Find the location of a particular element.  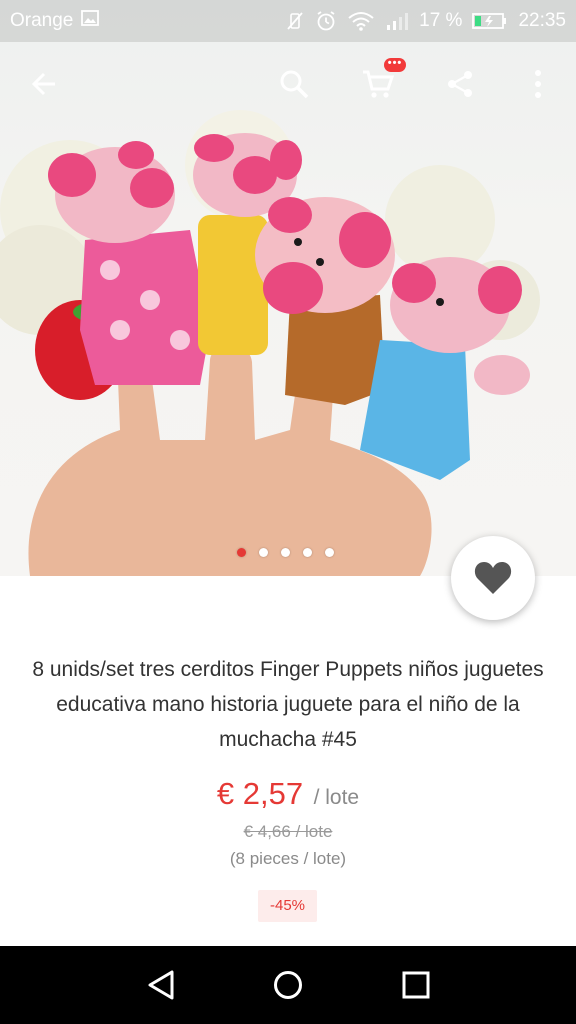

cart-badge: ••• is located at coordinates (395, 65).